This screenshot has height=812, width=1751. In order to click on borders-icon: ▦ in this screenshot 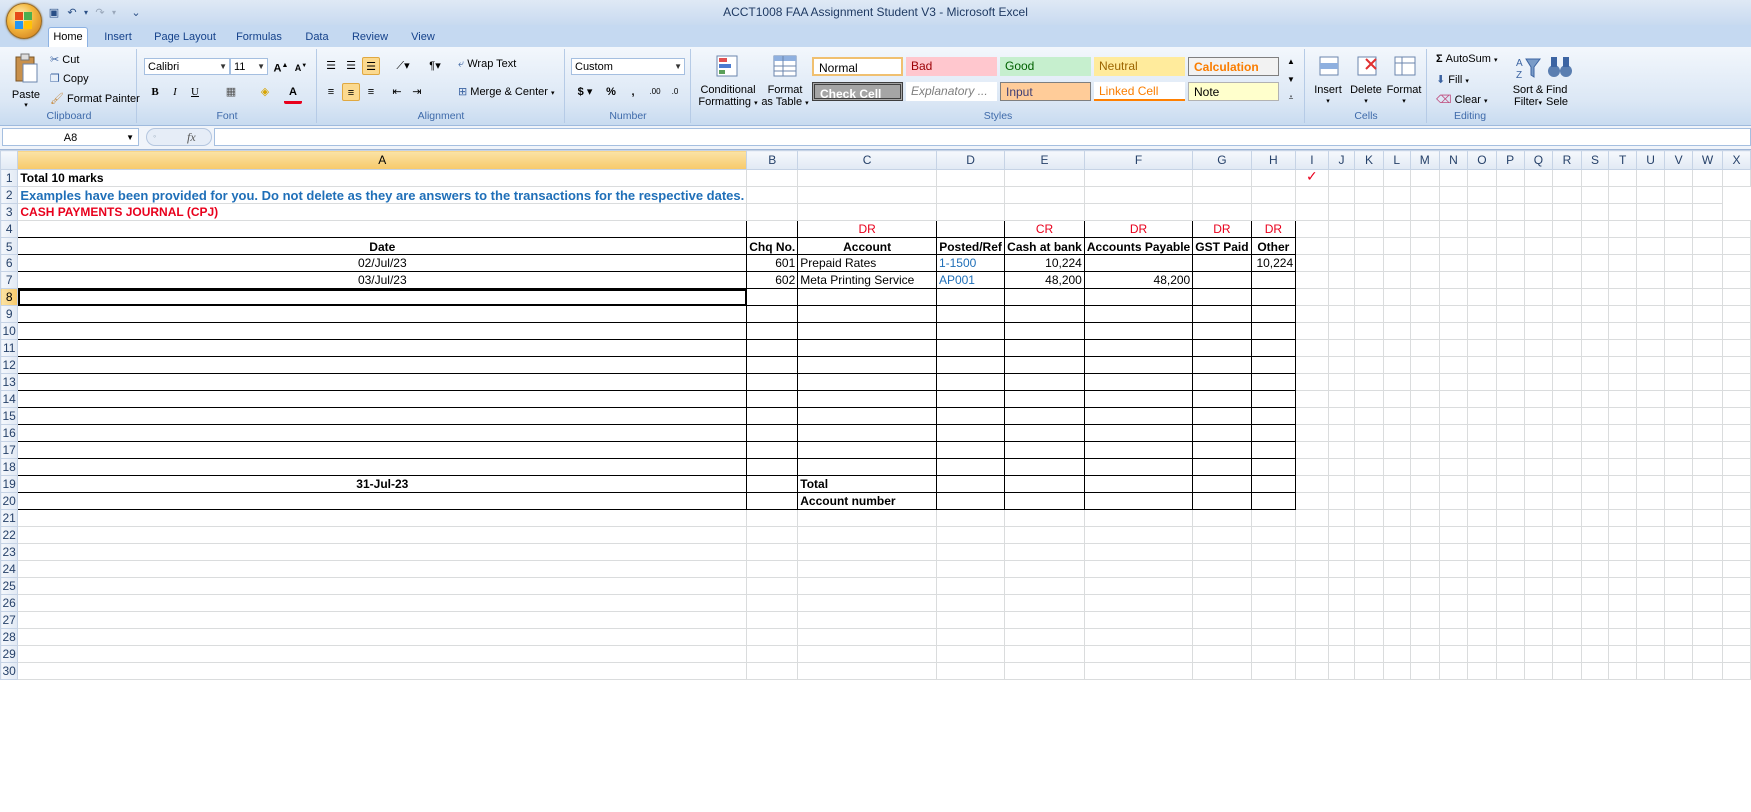, I will do `click(231, 92)`.